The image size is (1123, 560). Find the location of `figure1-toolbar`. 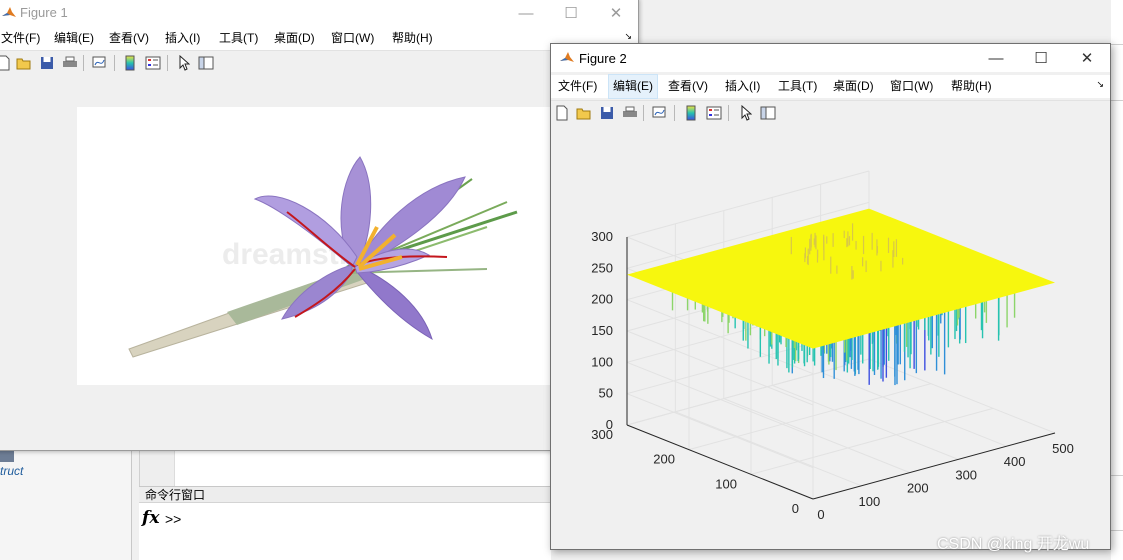

figure1-toolbar is located at coordinates (319, 63).